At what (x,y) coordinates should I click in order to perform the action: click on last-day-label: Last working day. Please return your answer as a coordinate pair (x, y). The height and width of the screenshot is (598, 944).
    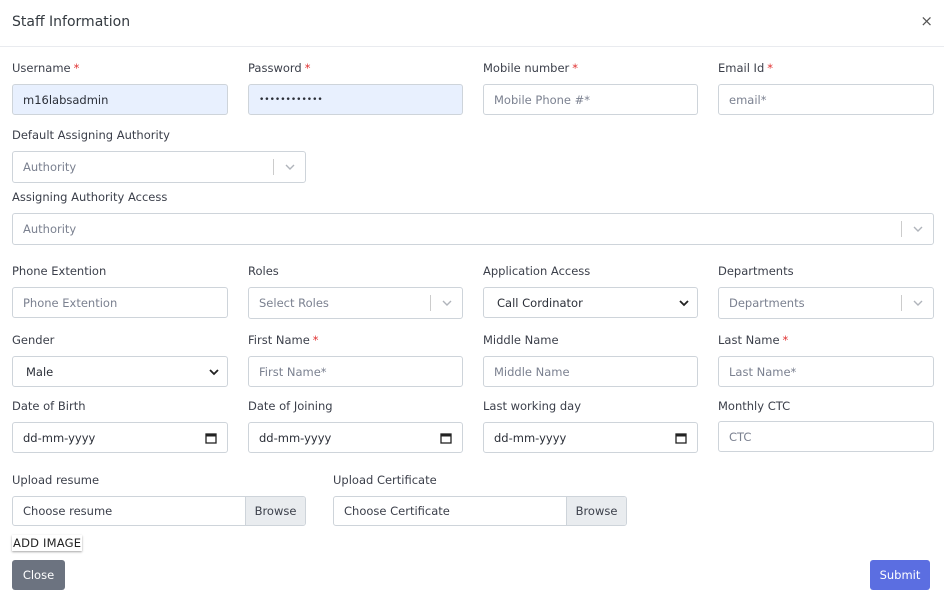
    Looking at the image, I should click on (532, 406).